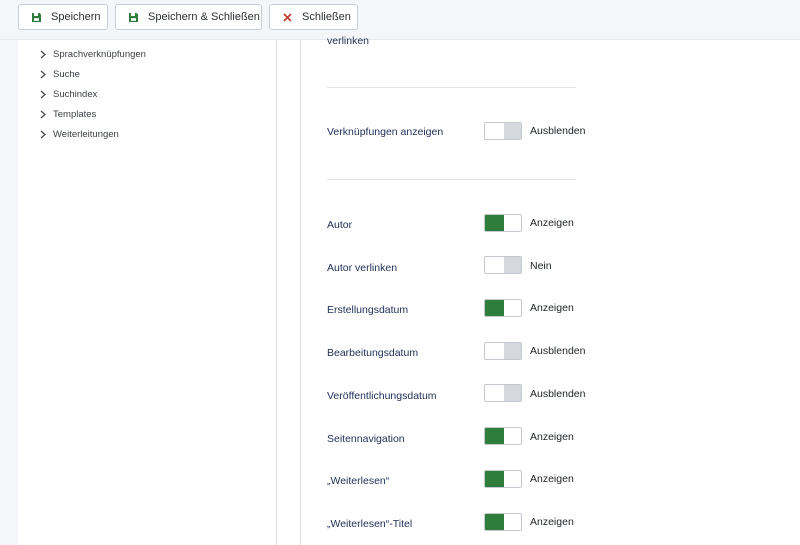 Image resolution: width=800 pixels, height=545 pixels. What do you see at coordinates (373, 353) in the screenshot?
I see `field-label: Bearbeitungsdatum` at bounding box center [373, 353].